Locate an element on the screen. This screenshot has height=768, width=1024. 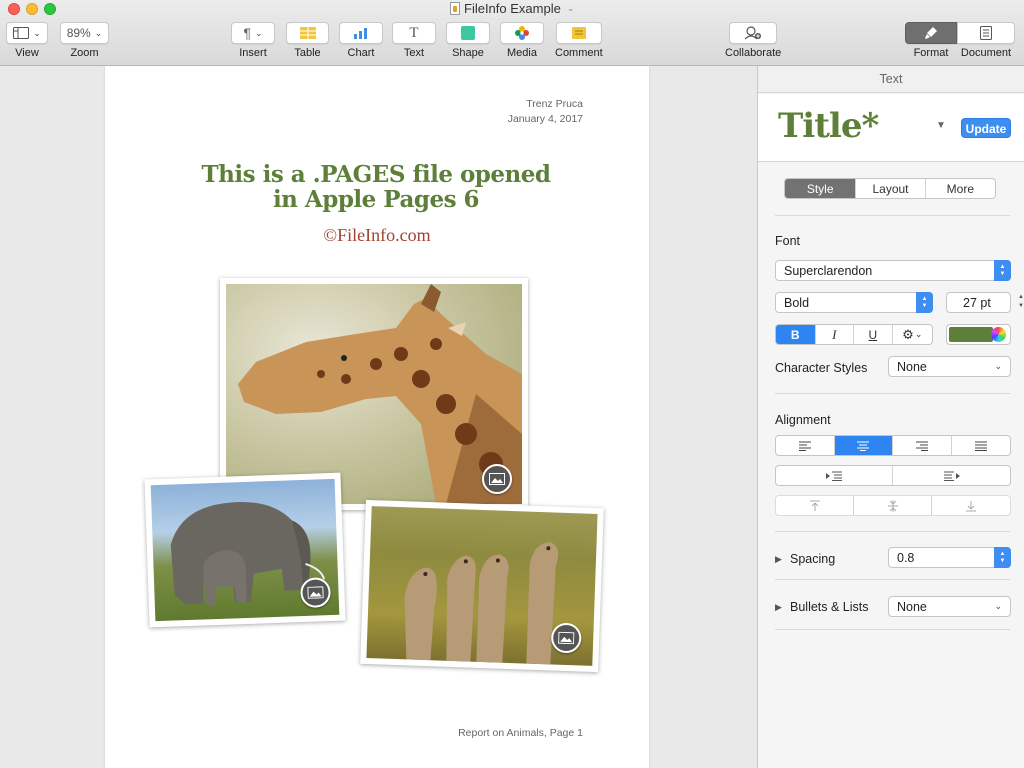
chart-control: Chart is located at coordinates (361, 40).